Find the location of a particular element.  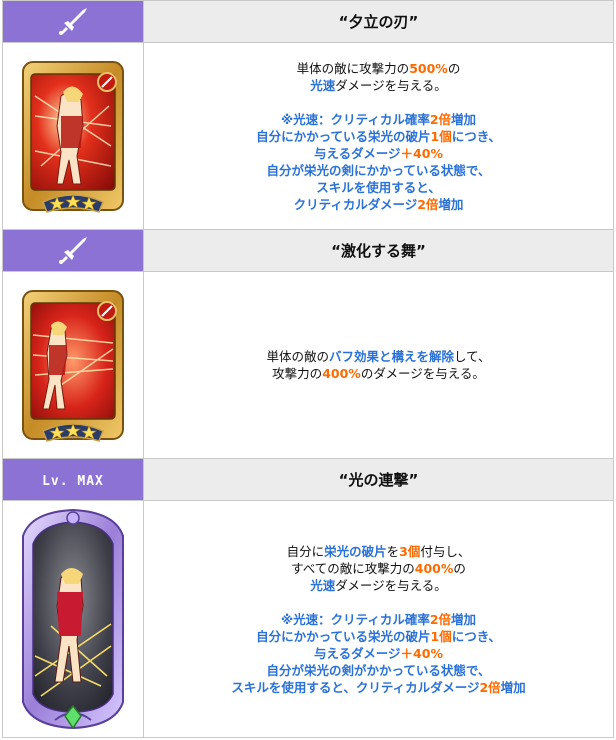

description-line: 自分が栄光の剣にかかっている状態で、 is located at coordinates (378, 170).